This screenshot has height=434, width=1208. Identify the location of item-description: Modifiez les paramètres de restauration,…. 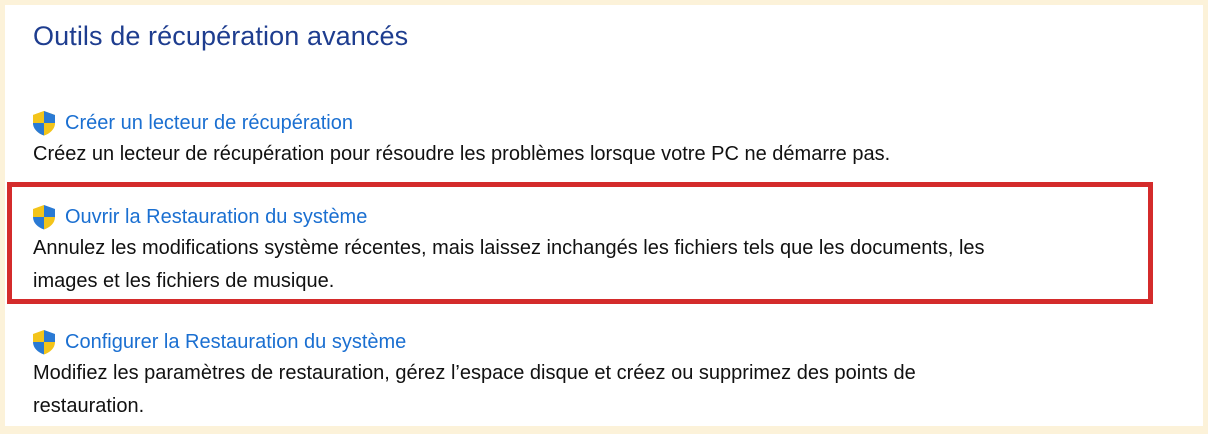
(600, 390).